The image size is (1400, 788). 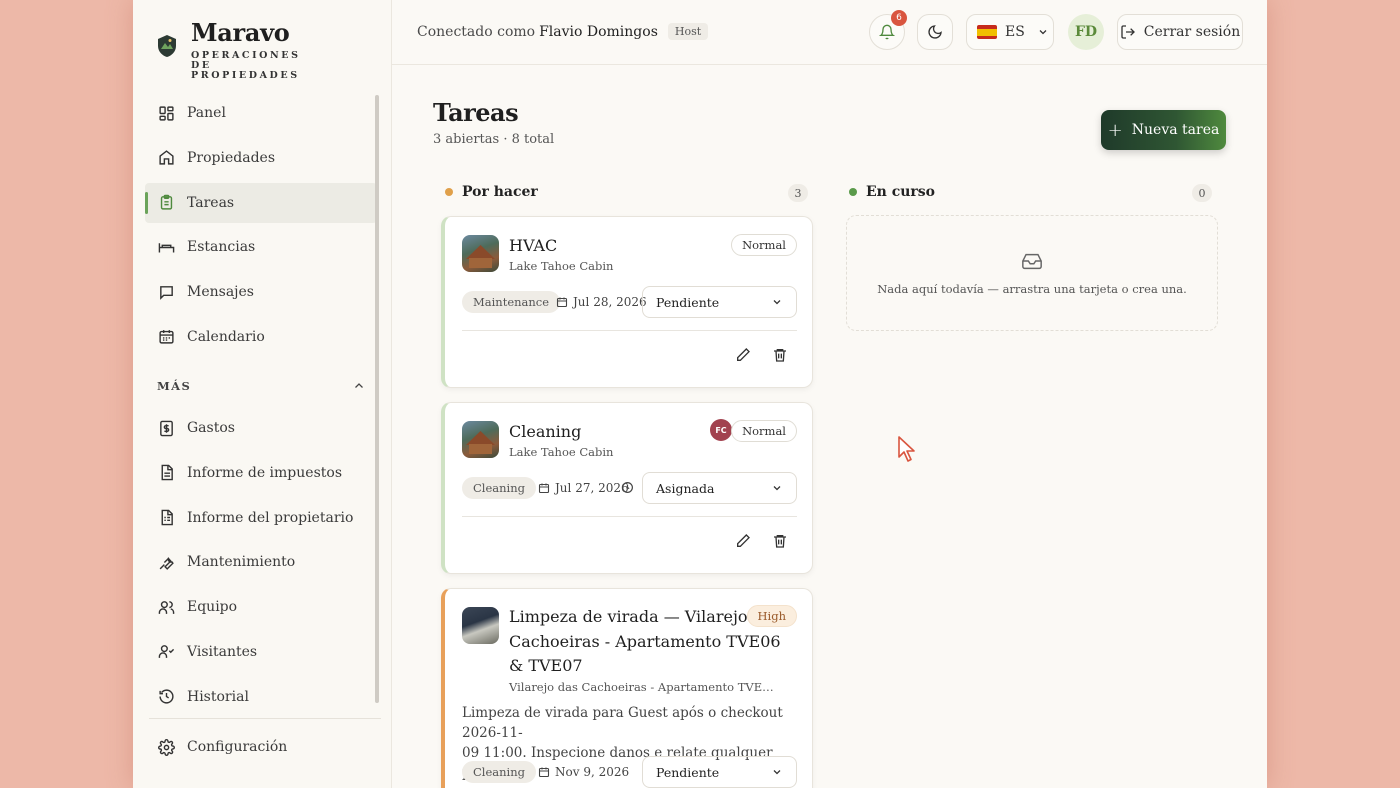 I want to click on sidebar-item-label: Tareas, so click(x=211, y=202).